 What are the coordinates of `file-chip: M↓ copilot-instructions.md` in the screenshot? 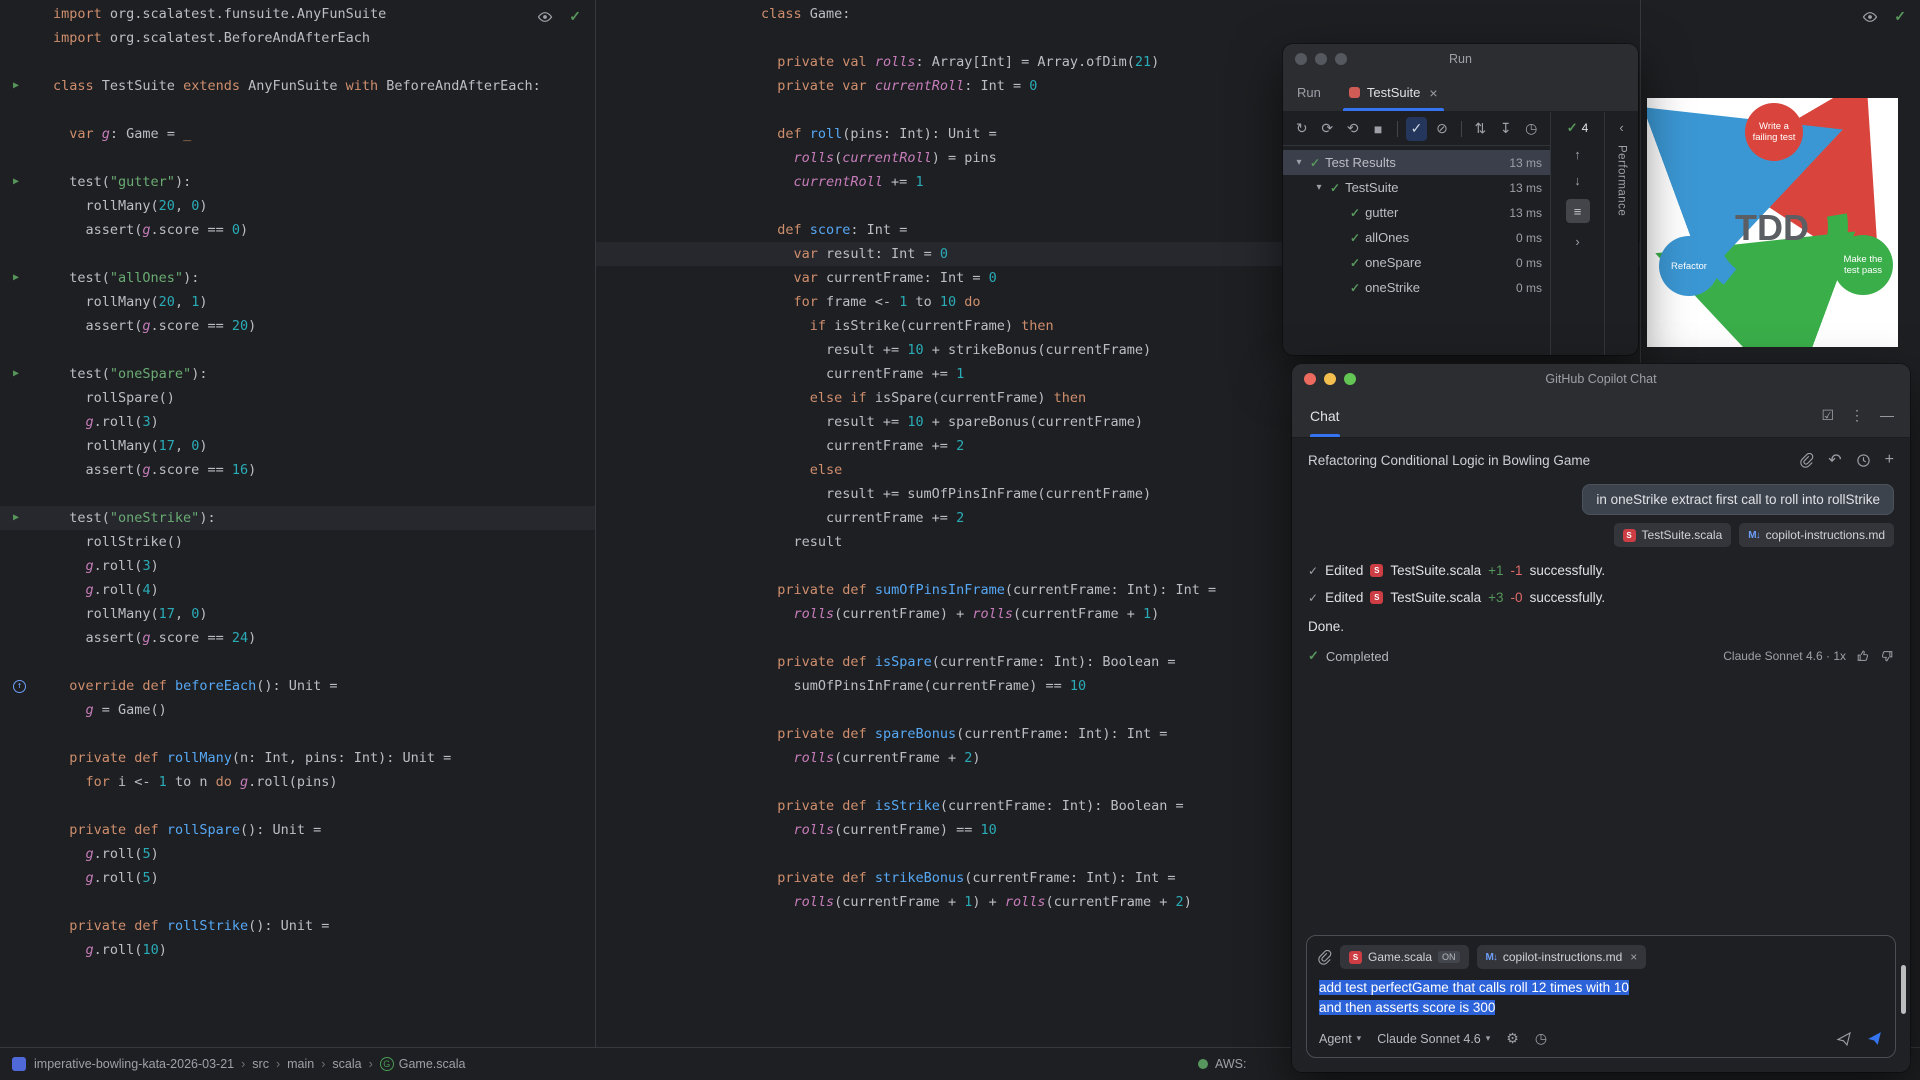 It's located at (1816, 535).